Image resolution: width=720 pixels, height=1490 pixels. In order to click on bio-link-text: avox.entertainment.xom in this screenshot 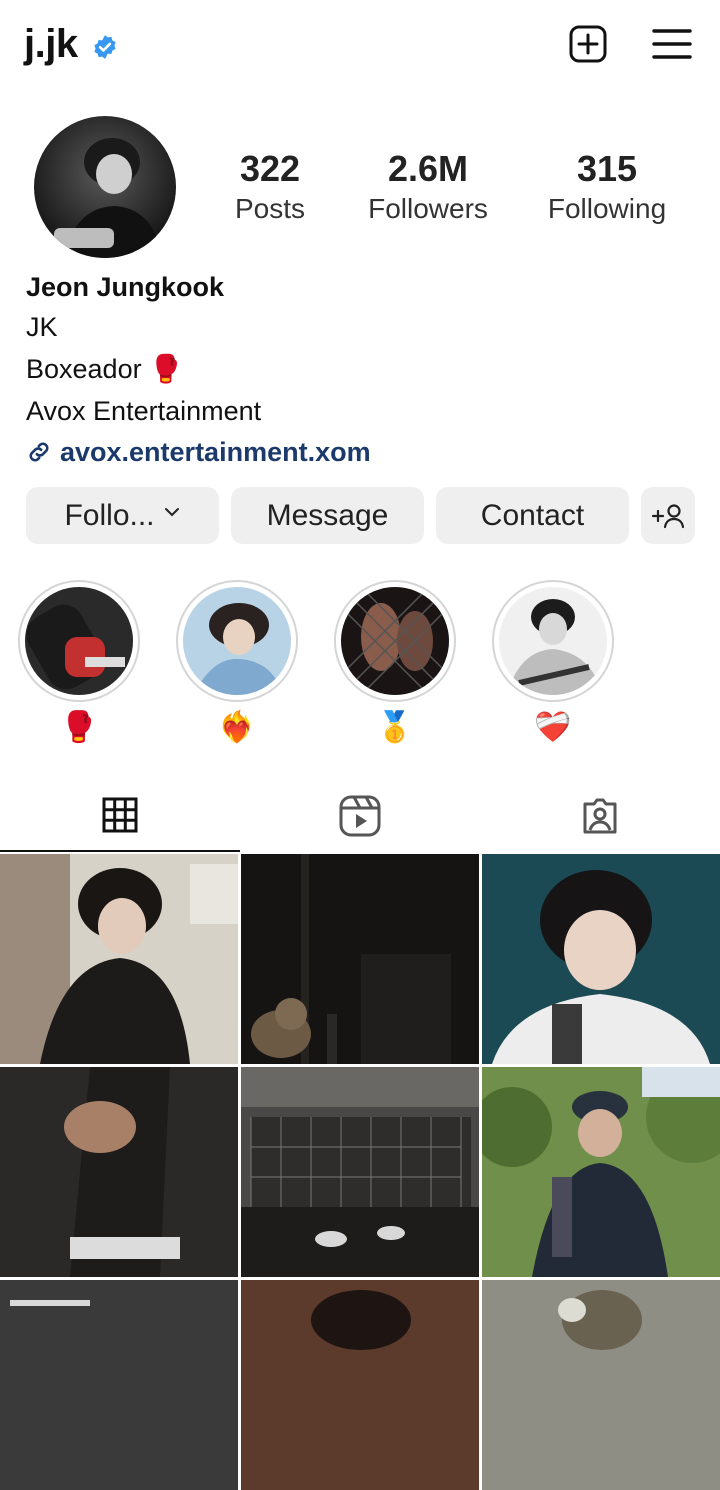, I will do `click(215, 452)`.